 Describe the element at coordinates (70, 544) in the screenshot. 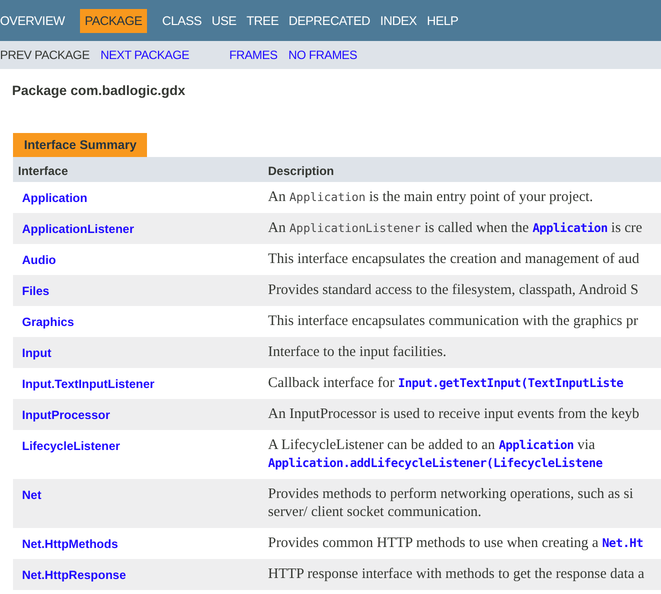

I see `interface-link: Net.HttpMethods` at that location.